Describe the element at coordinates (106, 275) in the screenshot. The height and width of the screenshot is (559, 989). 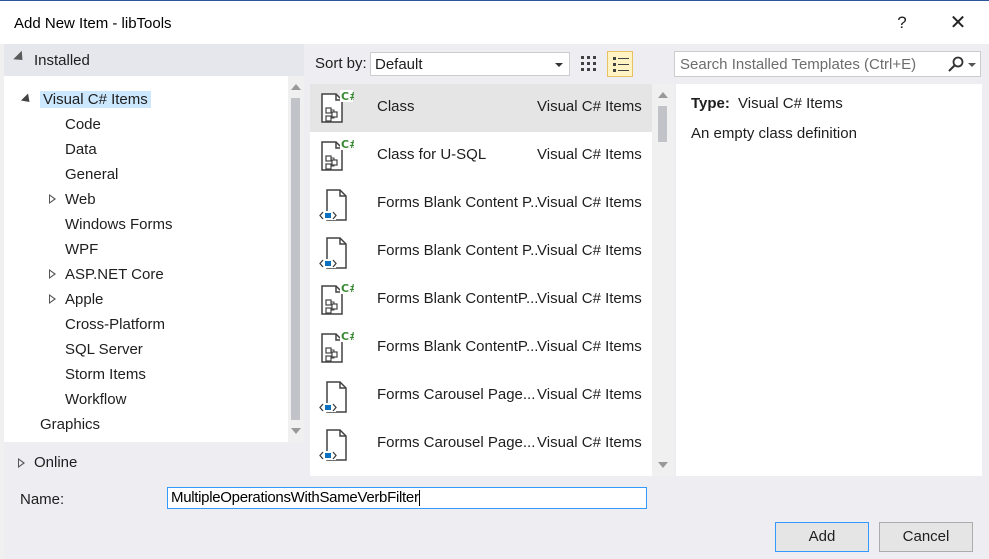
I see `tree-item: ASP.NET Core` at that location.